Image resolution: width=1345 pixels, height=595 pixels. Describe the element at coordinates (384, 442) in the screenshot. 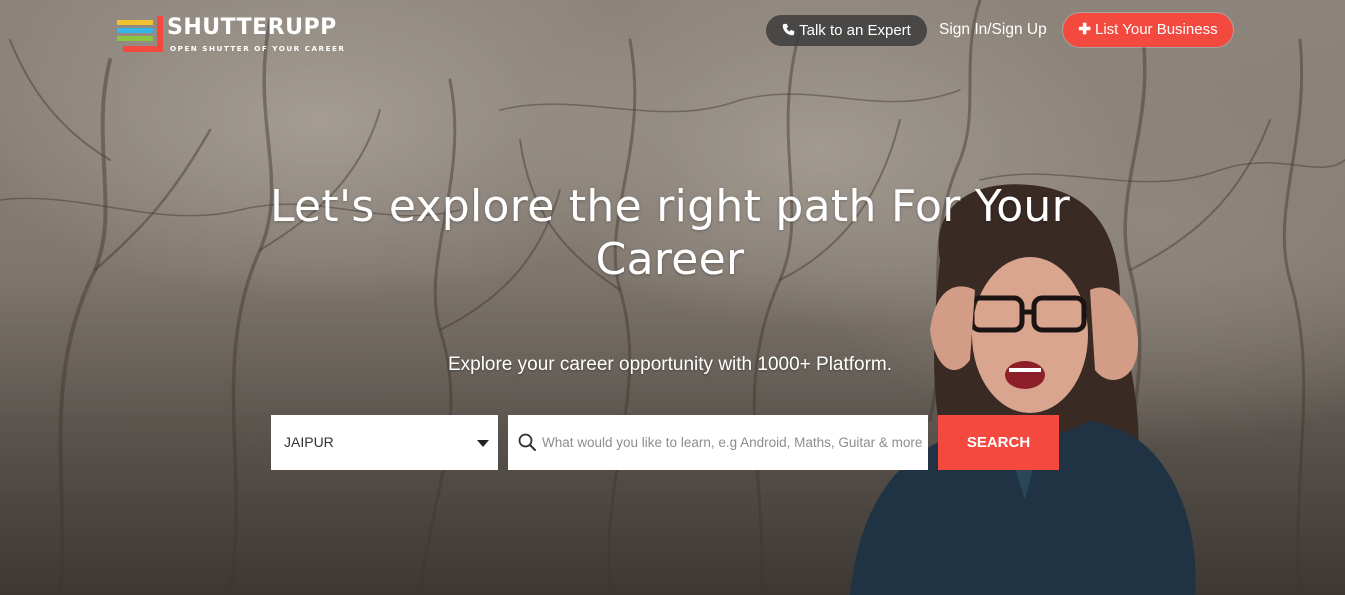

I see `city-select: JAIPUR` at that location.